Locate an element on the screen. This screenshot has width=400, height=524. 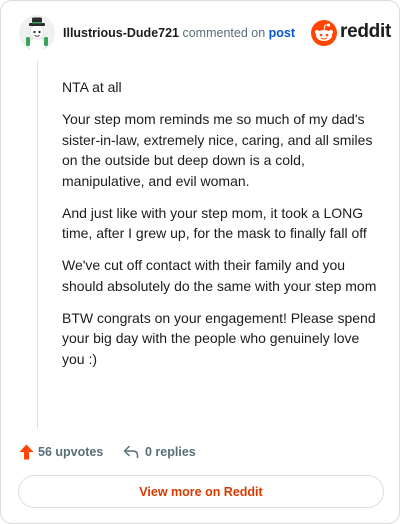
reddit-logo: reddit is located at coordinates (351, 33).